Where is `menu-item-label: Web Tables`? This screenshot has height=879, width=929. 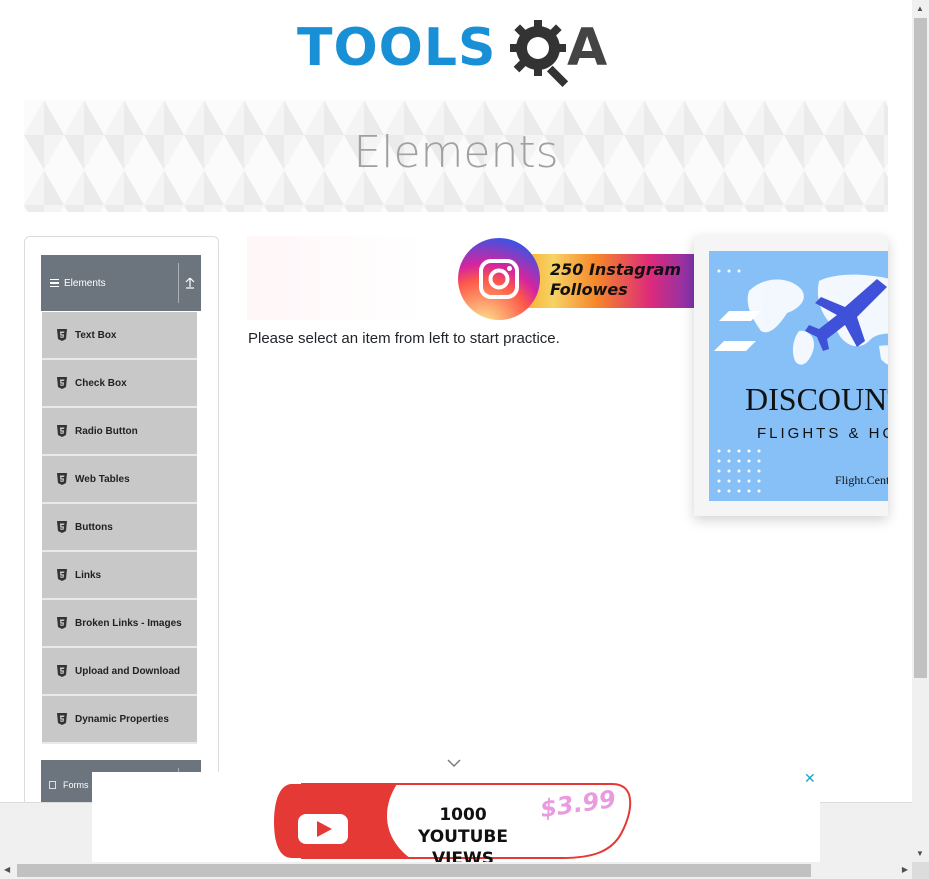 menu-item-label: Web Tables is located at coordinates (102, 479).